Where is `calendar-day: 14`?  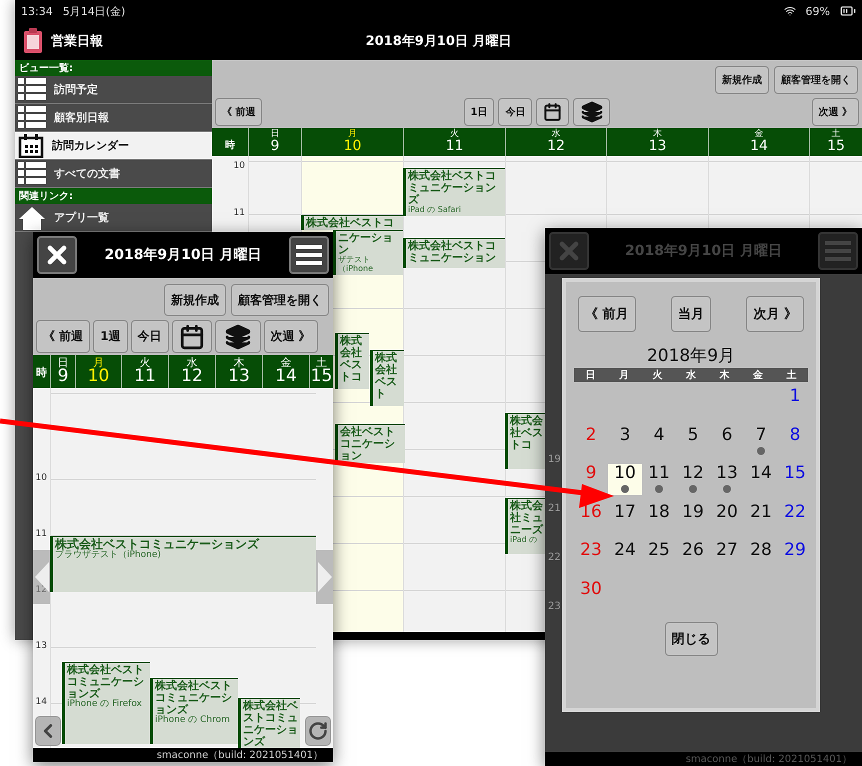
calendar-day: 14 is located at coordinates (761, 473).